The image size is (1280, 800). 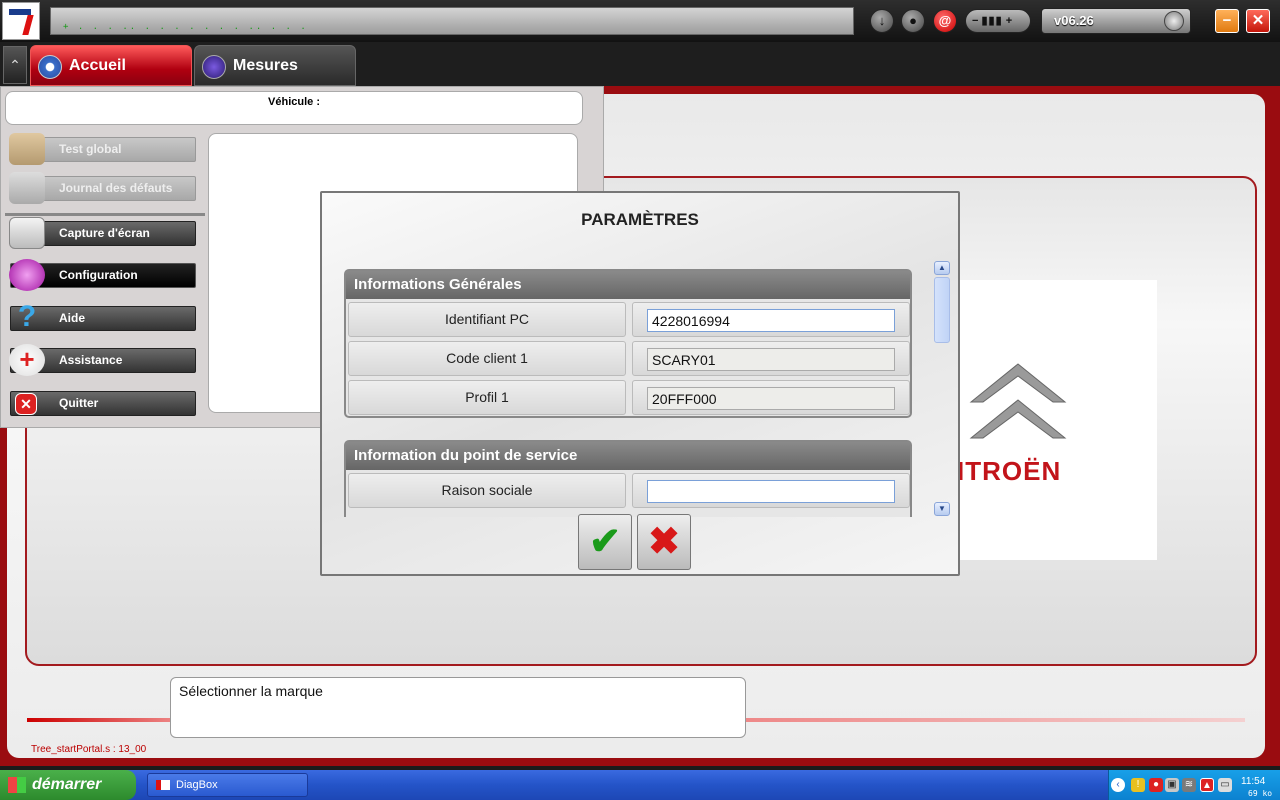 I want to click on menu-divider, so click(x=105, y=214).